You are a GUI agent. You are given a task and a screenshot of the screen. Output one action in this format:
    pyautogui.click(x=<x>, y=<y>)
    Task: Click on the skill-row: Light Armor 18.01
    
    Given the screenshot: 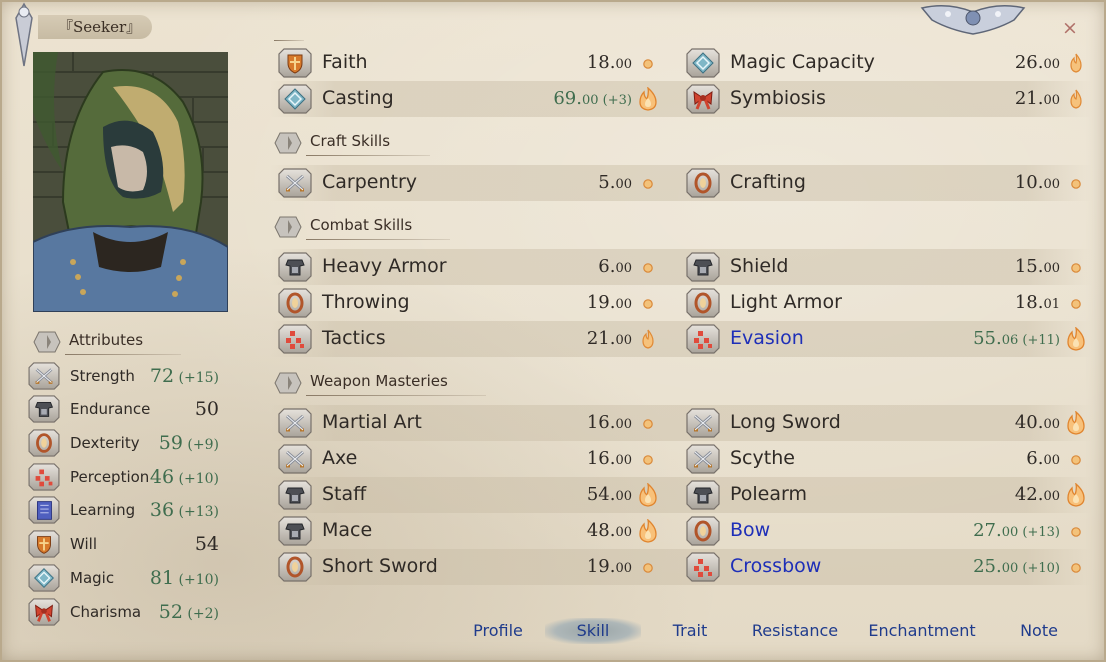 What is the action you would take?
    pyautogui.click(x=887, y=303)
    